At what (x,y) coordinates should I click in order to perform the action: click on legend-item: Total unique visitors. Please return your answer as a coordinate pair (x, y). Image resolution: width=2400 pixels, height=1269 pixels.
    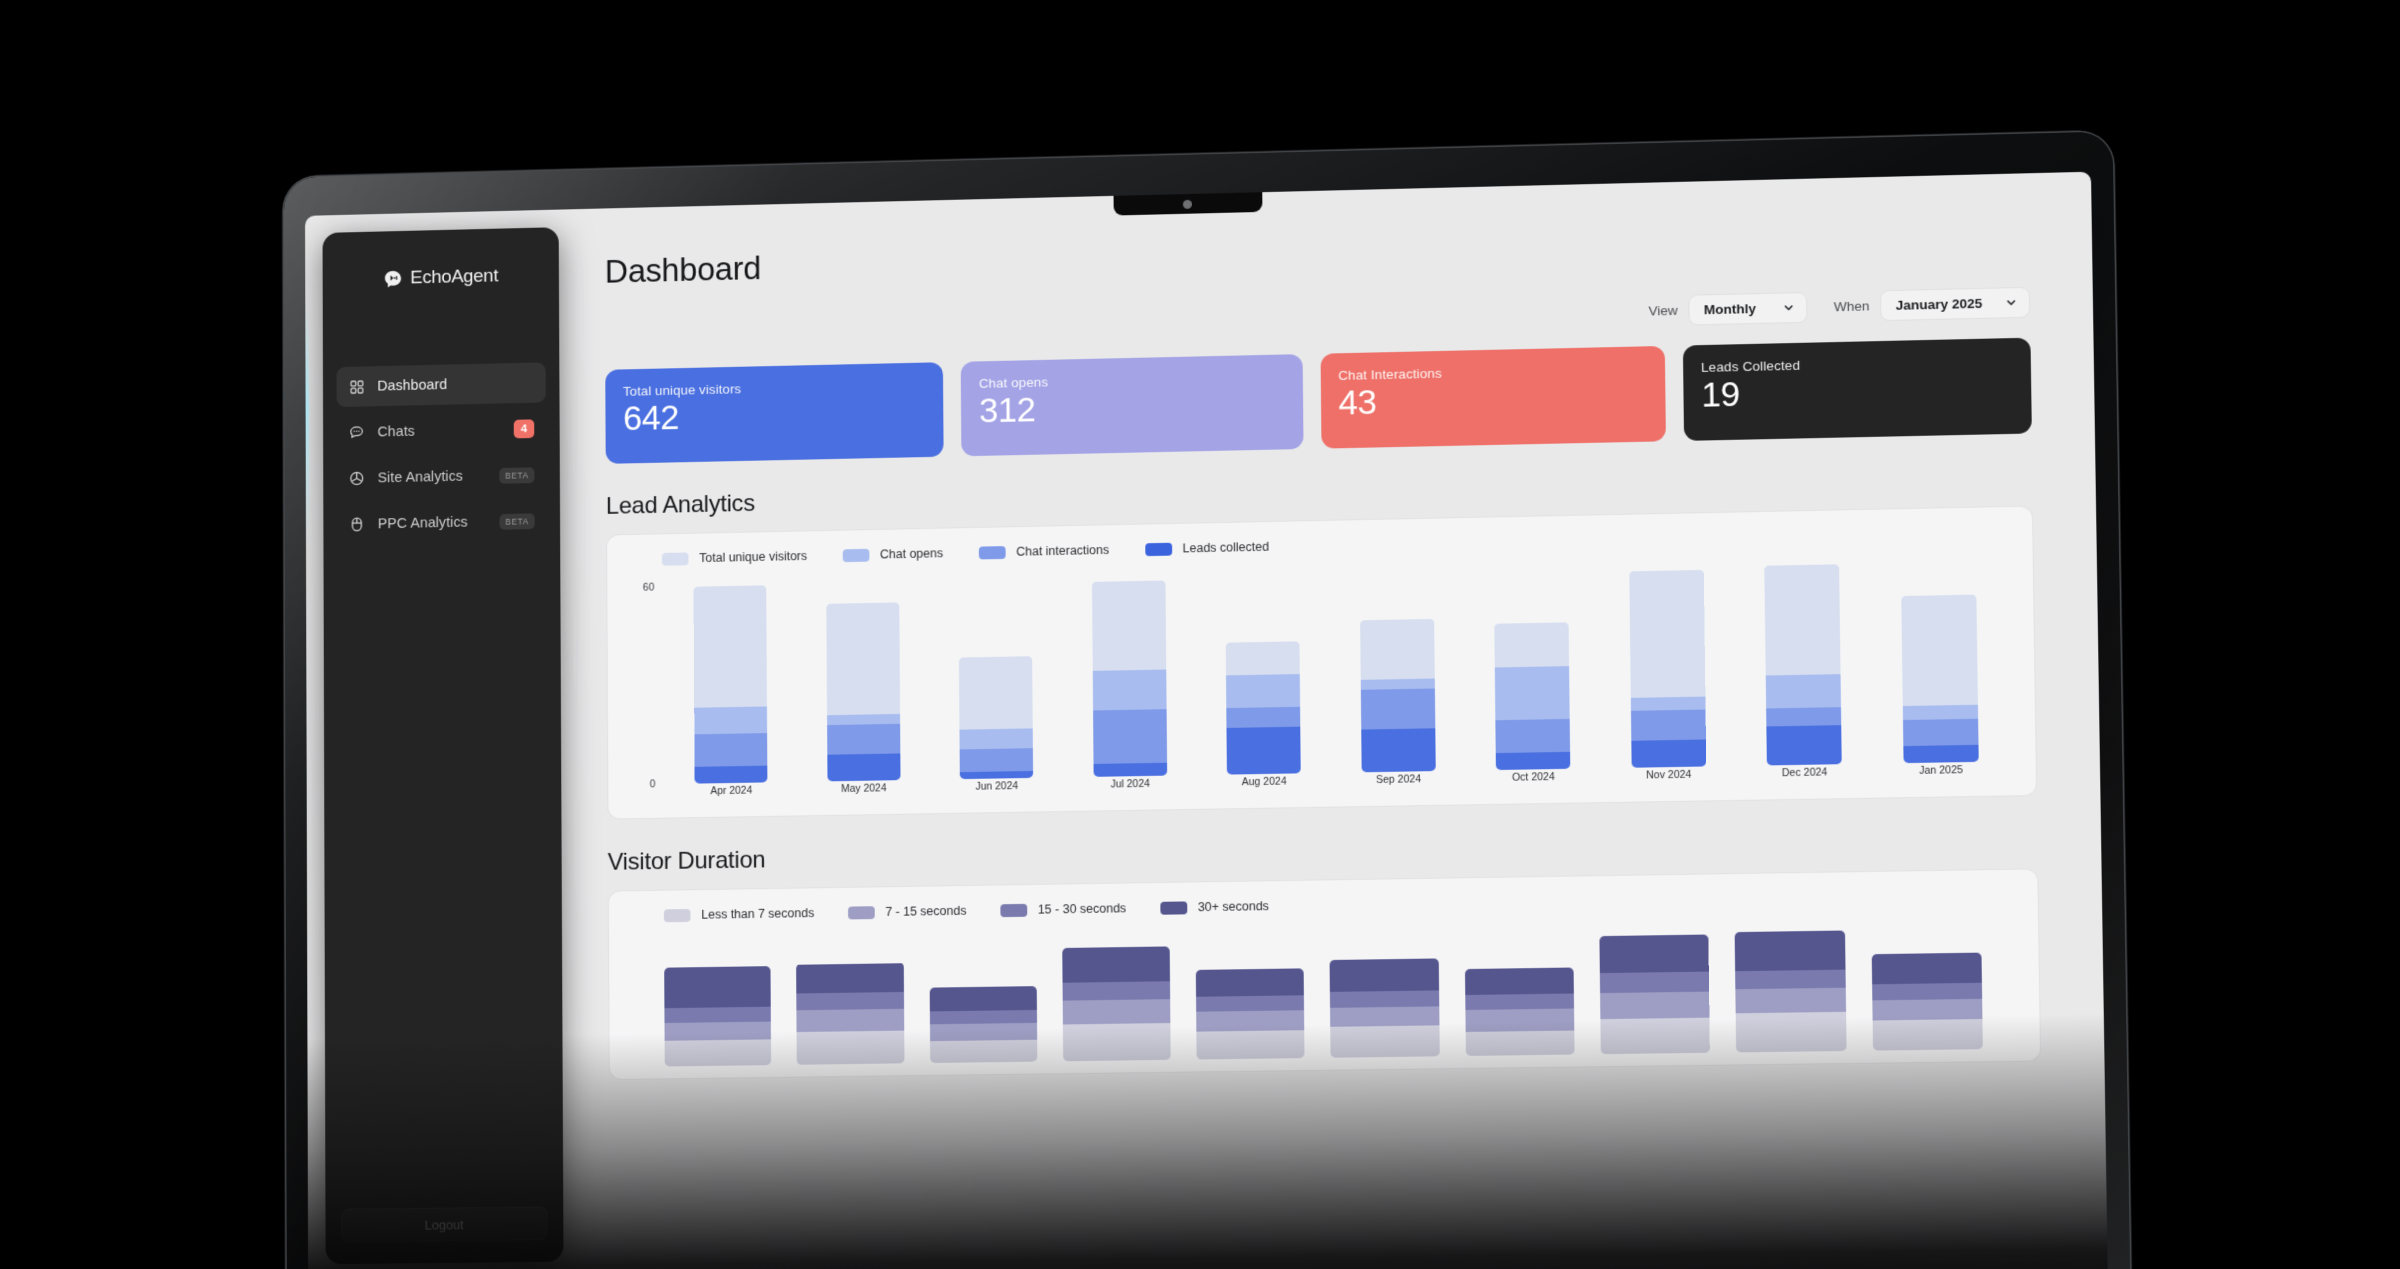
    Looking at the image, I should click on (734, 557).